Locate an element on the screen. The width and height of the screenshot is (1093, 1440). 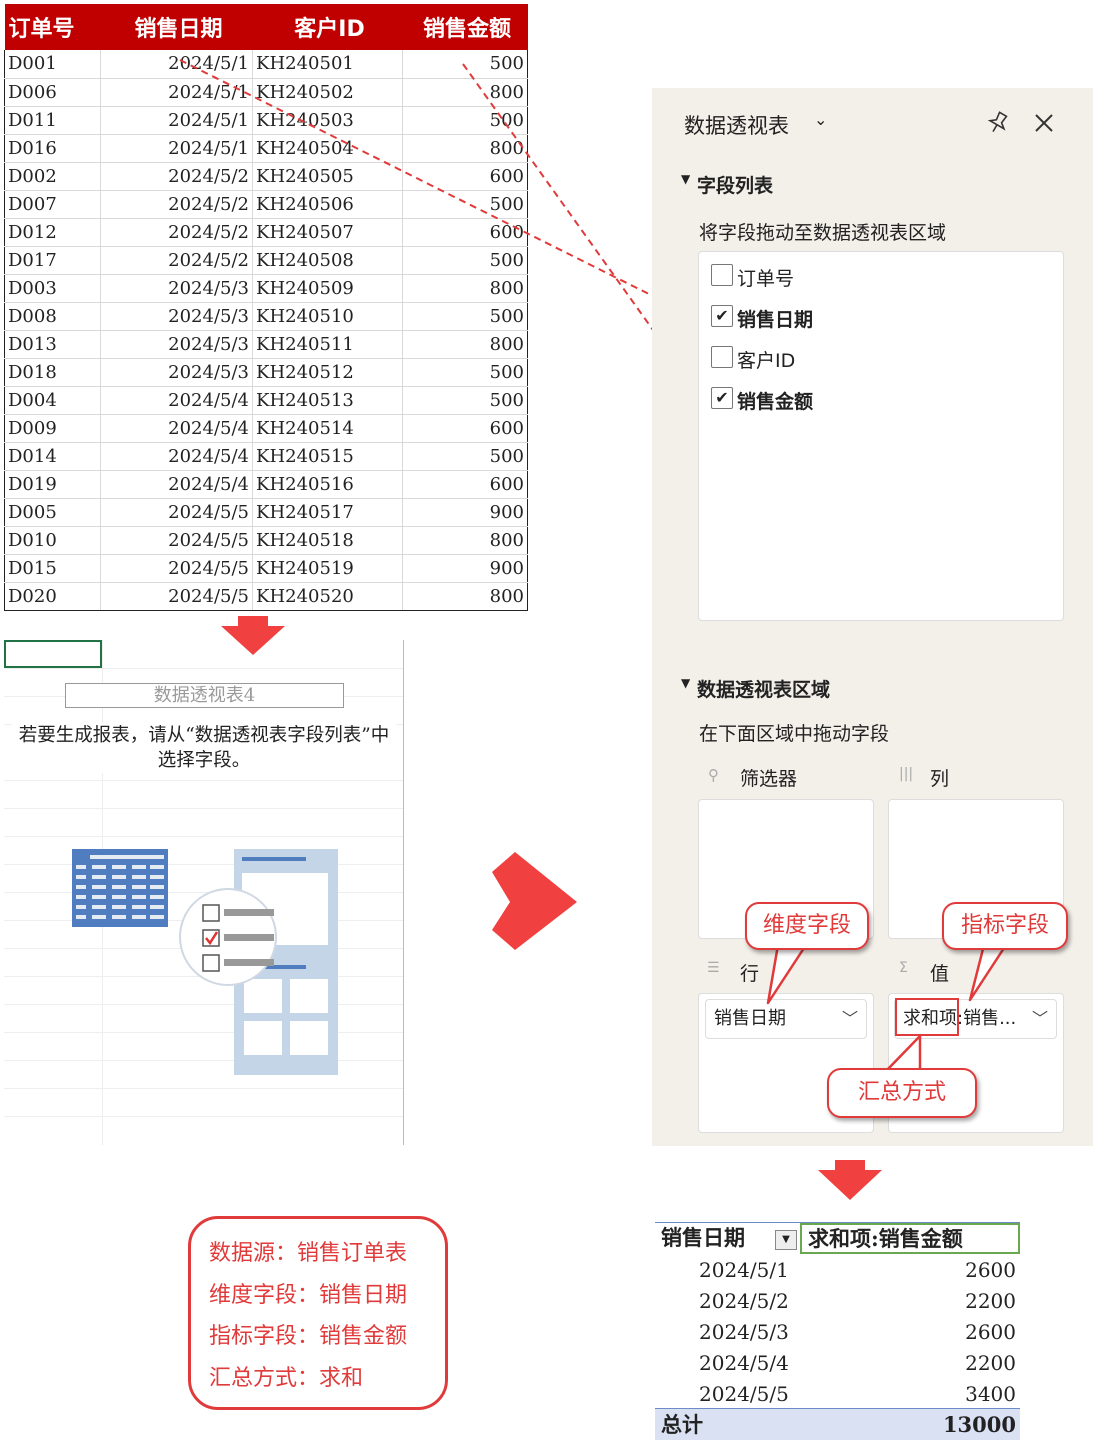
customer-id-cell: KH240515 is located at coordinates (327, 456).